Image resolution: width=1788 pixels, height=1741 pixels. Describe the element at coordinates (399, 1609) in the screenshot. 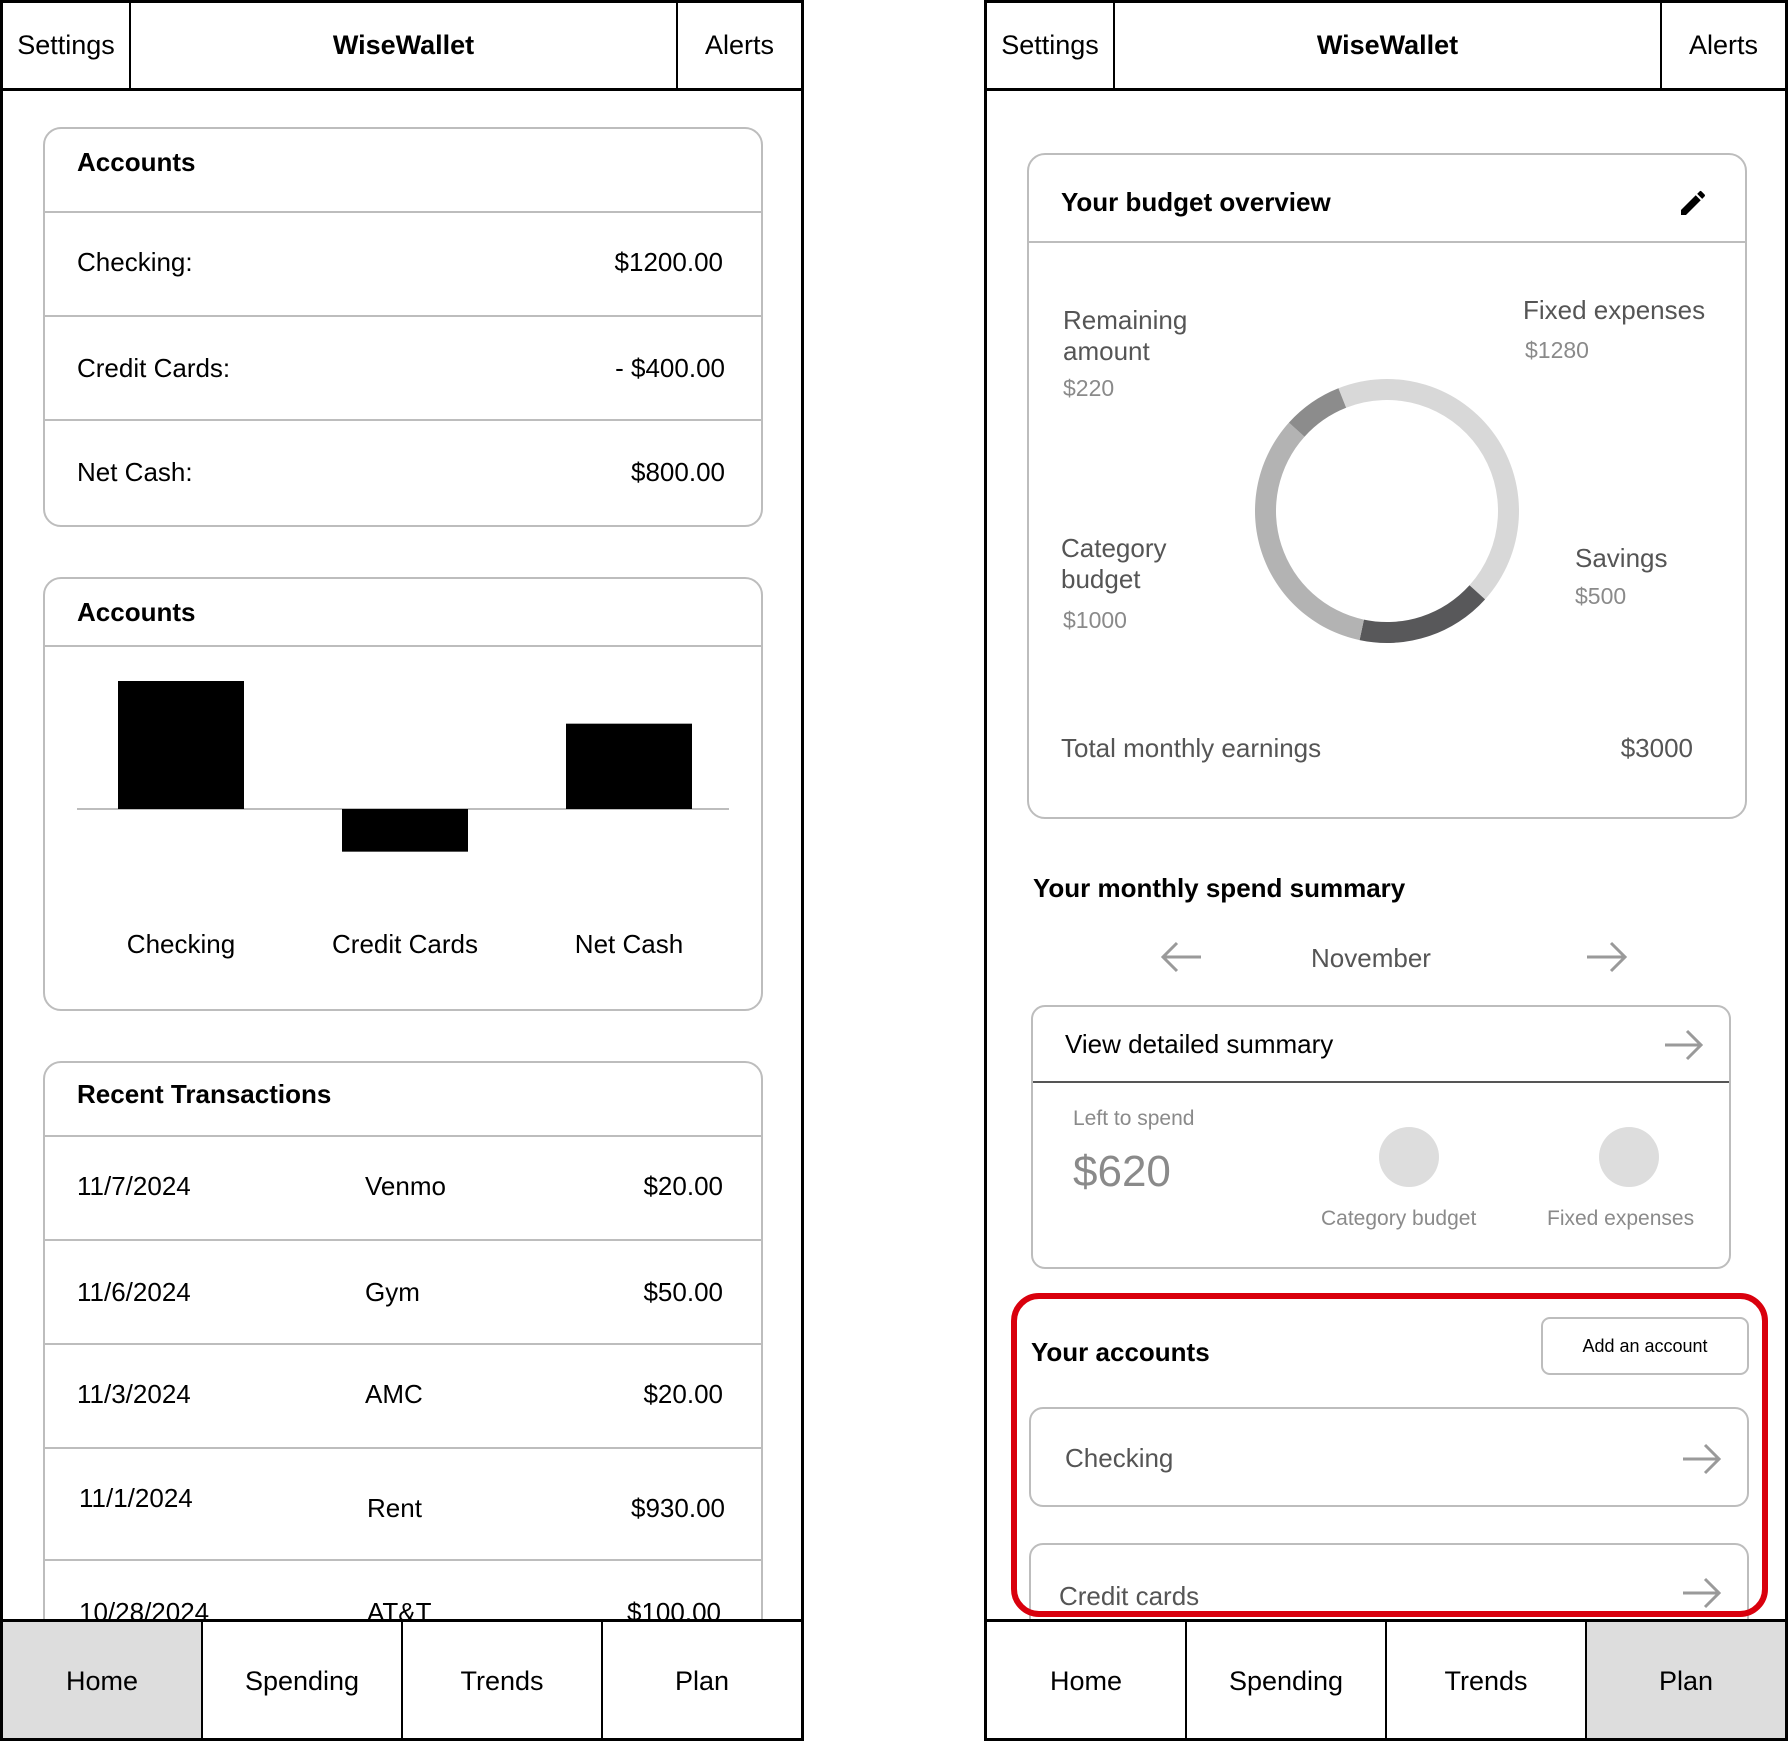

I see `transaction-payee: AT&T` at that location.